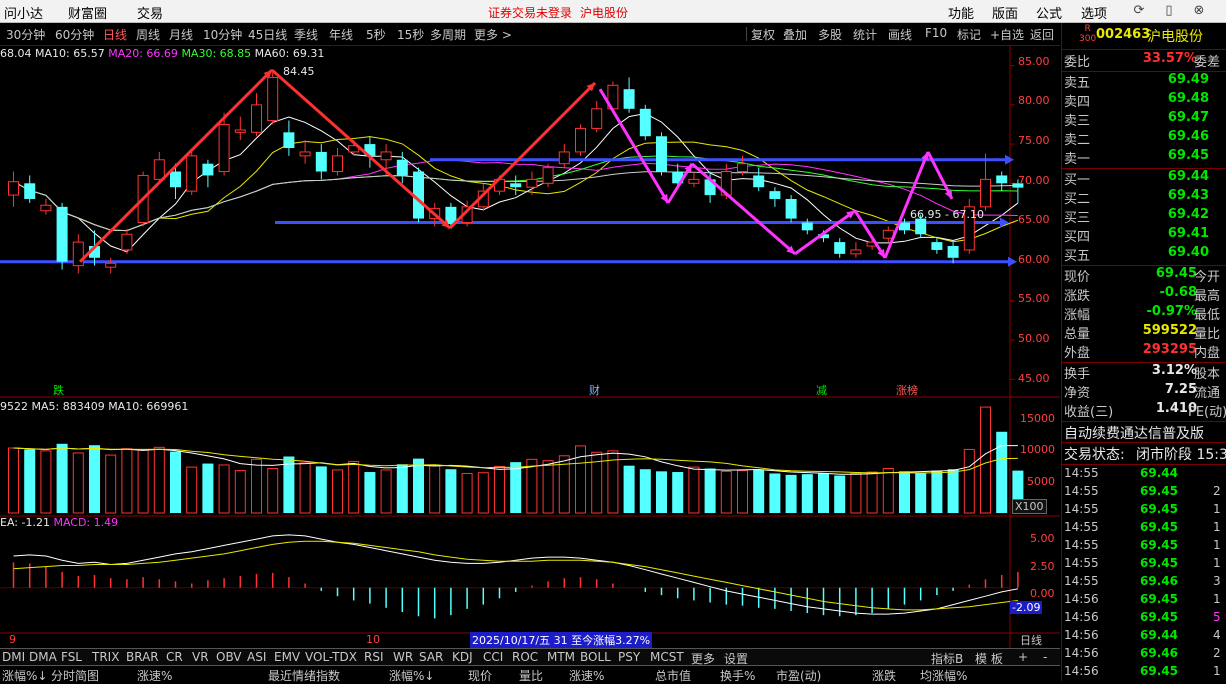 The height and width of the screenshot is (684, 1226). Describe the element at coordinates (25, 34) in the screenshot. I see `period-30min: 30分钟` at that location.